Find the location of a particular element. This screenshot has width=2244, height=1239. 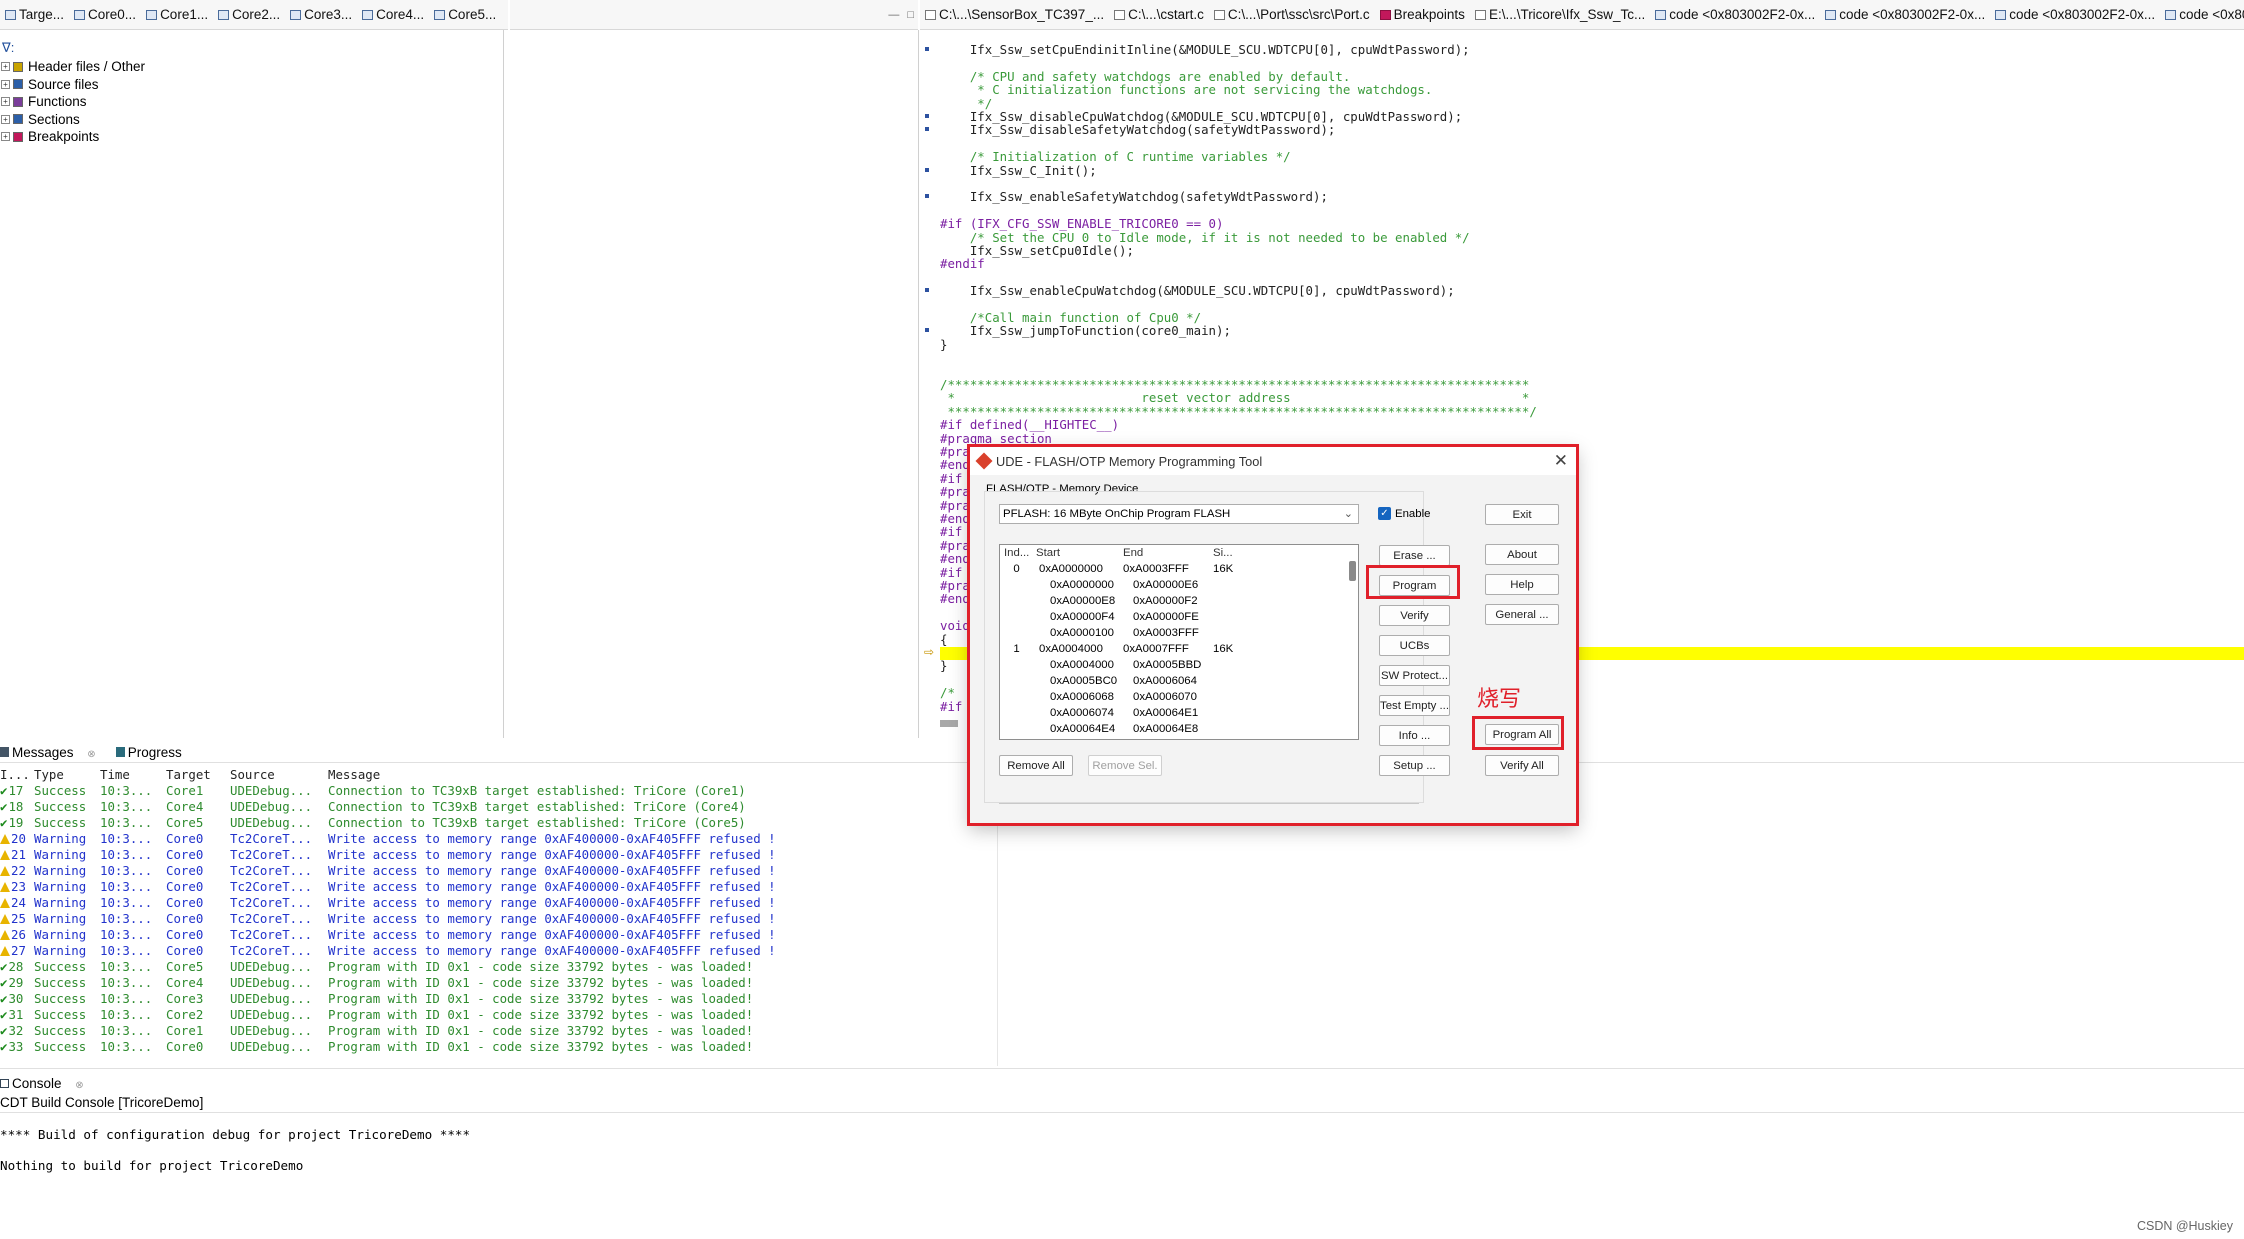

maximize-icon: □ is located at coordinates (910, 15).